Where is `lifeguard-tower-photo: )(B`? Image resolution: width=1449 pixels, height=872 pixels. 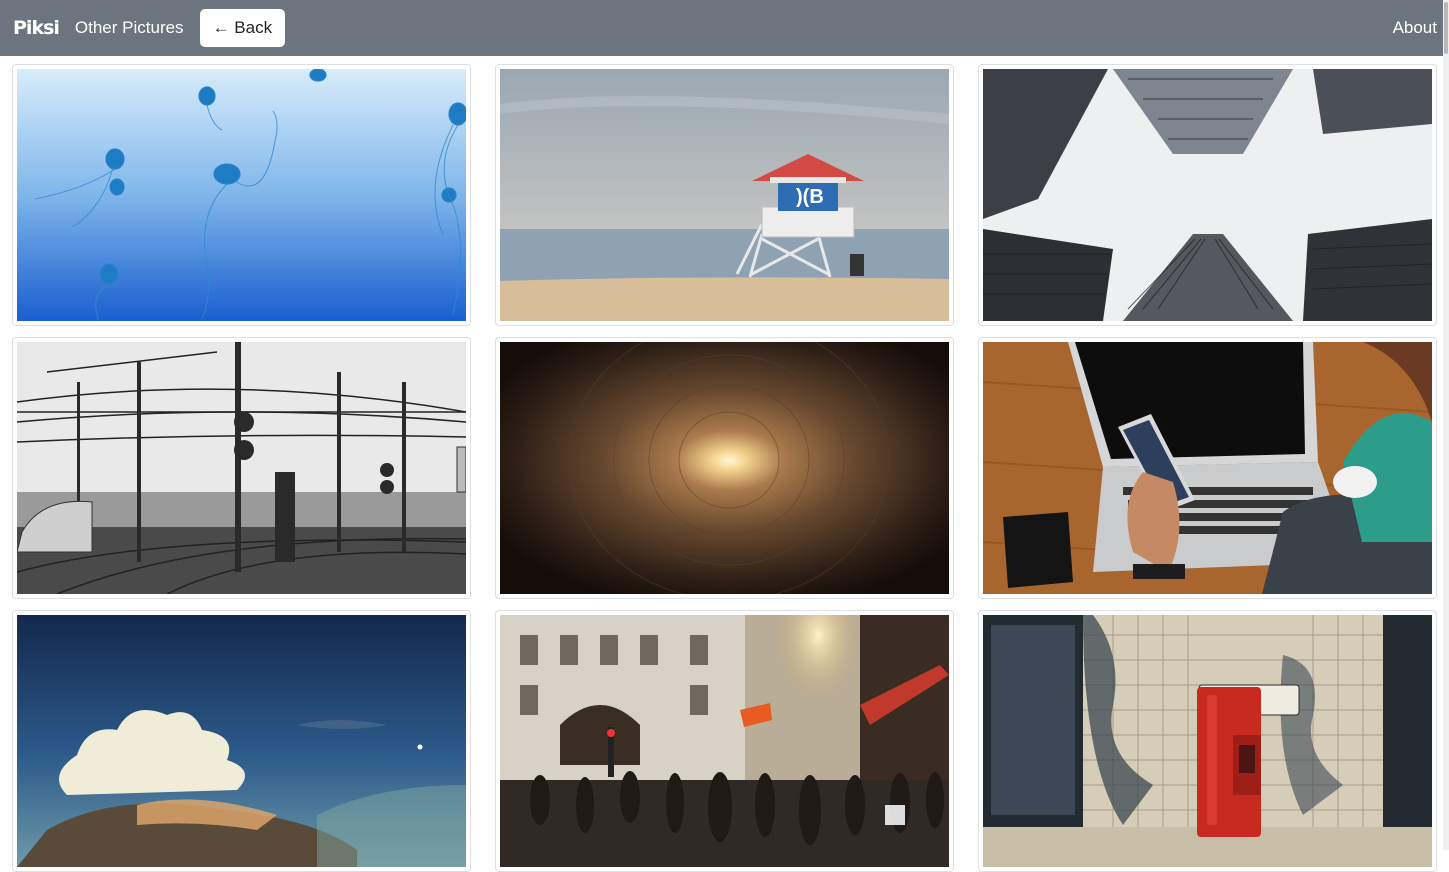 lifeguard-tower-photo: )(B is located at coordinates (724, 195).